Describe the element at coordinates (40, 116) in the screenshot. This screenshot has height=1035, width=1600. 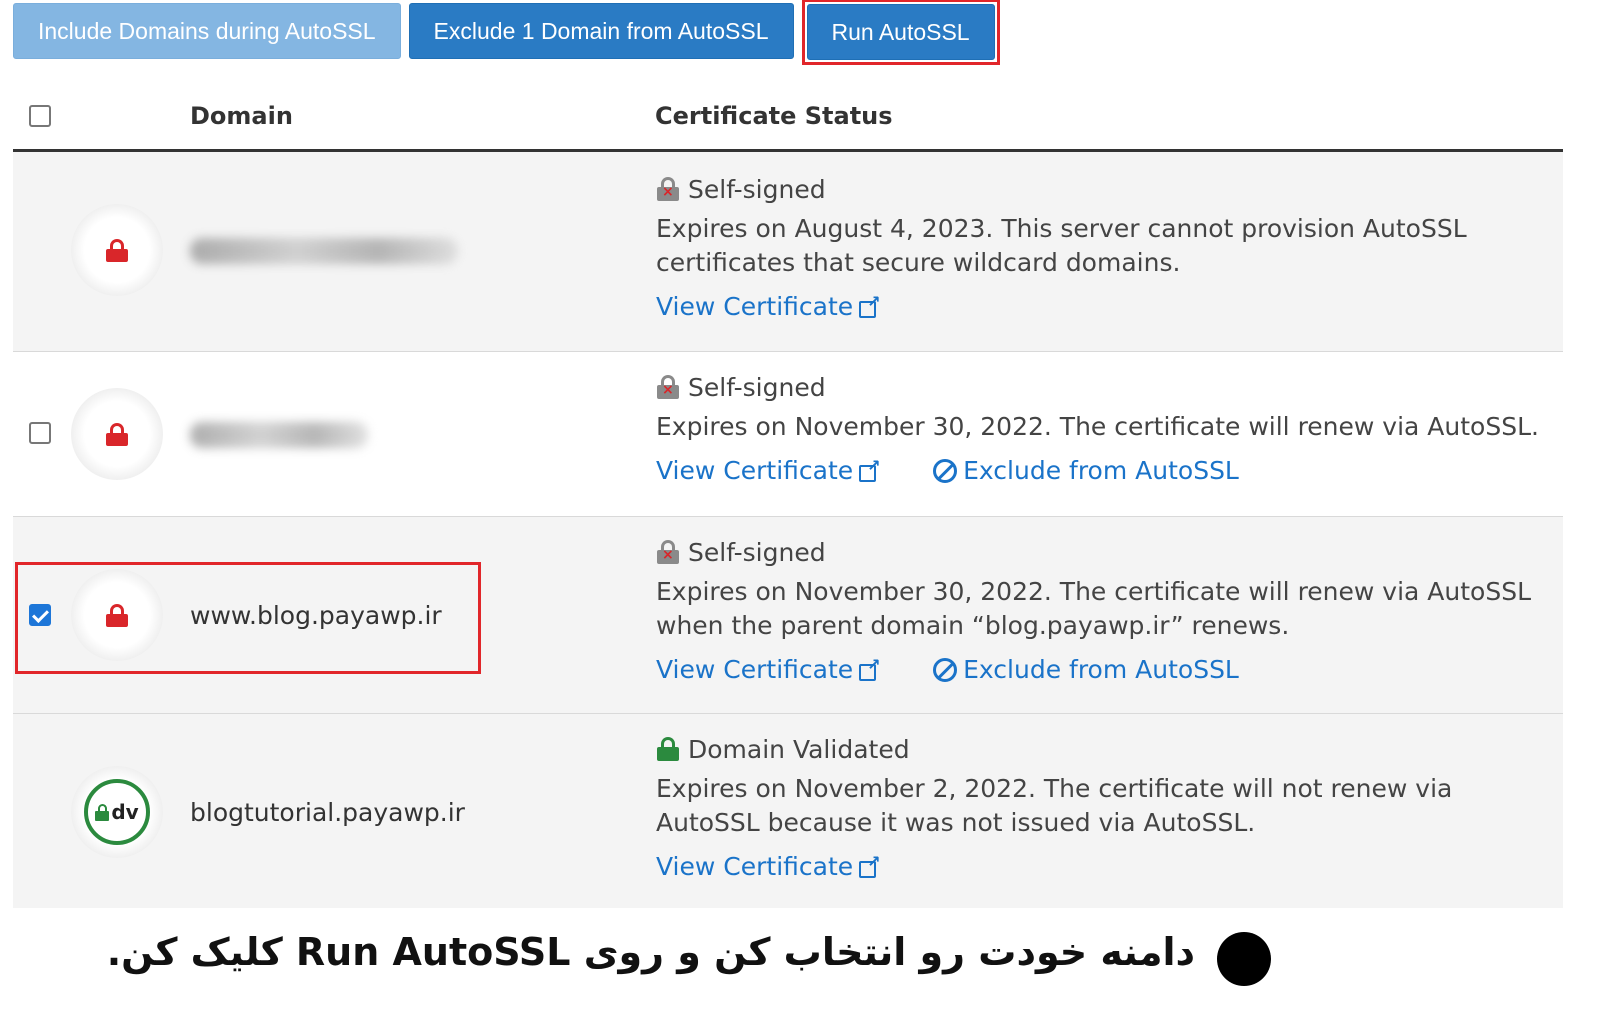
I see `select-all-checkbox` at that location.